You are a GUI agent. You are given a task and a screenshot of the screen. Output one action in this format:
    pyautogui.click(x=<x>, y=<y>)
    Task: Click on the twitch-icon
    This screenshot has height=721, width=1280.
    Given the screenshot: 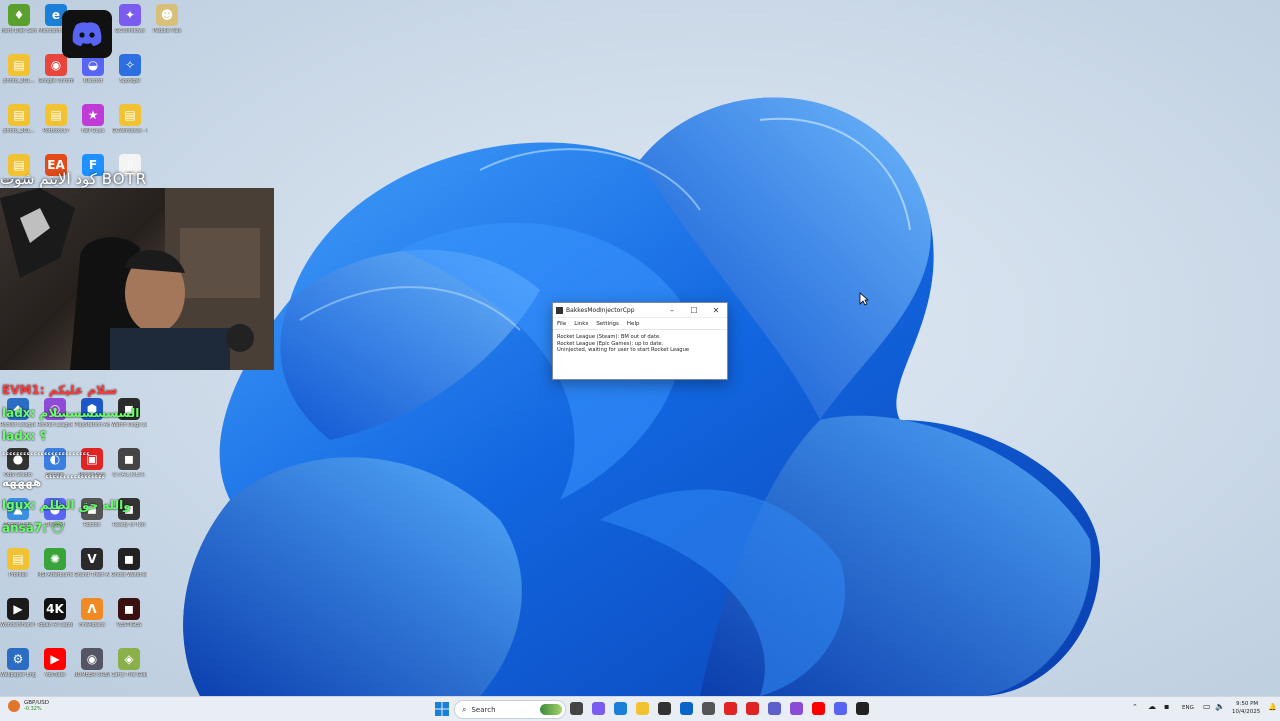 What is the action you would take?
    pyautogui.click(x=796, y=708)
    